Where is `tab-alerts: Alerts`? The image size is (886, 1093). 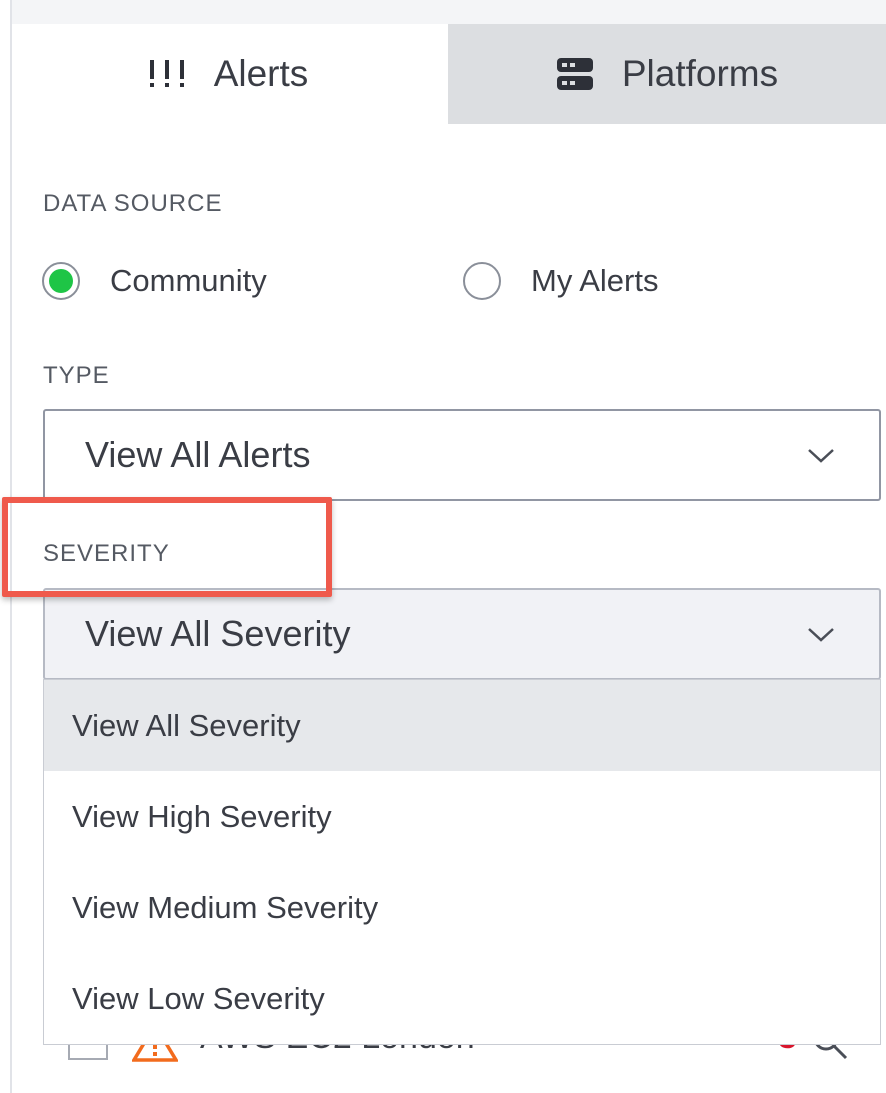 tab-alerts: Alerts is located at coordinates (228, 74).